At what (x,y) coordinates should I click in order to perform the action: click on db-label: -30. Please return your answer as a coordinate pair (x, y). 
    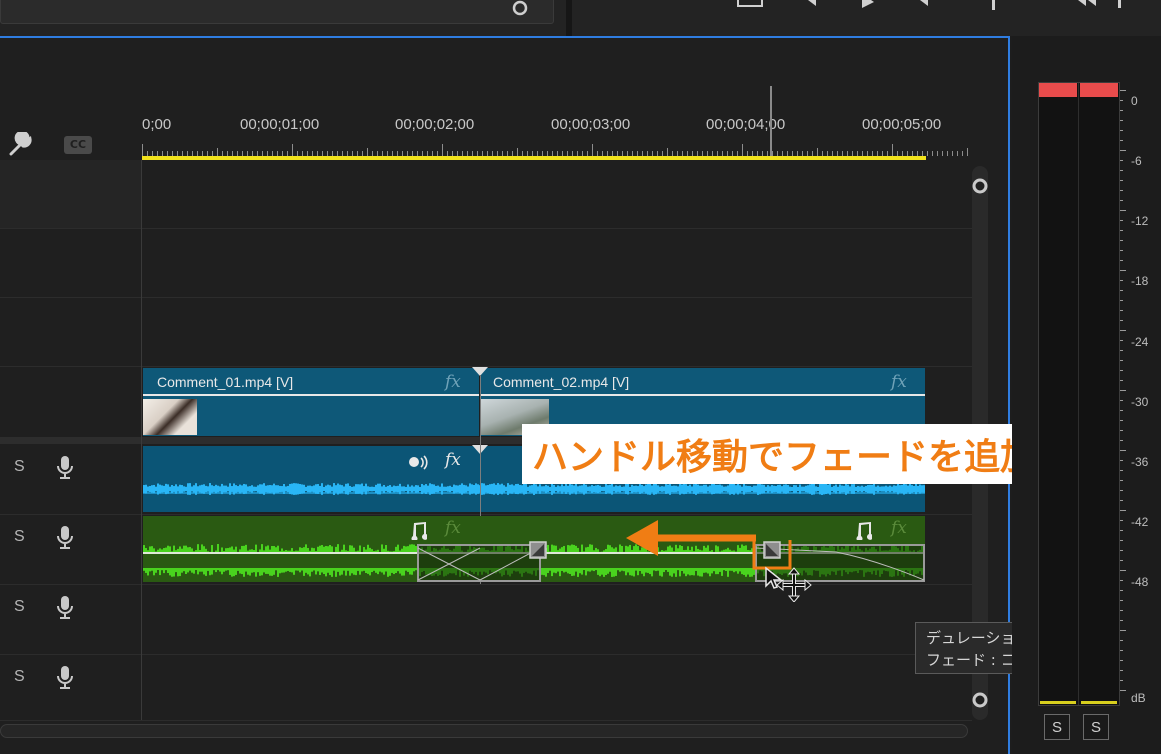
    Looking at the image, I should click on (1140, 402).